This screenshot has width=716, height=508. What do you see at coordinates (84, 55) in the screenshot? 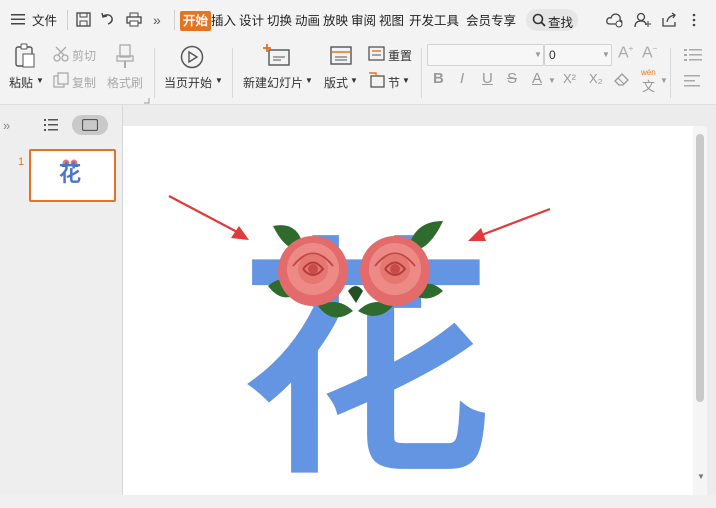
I see `cut-button: 剪切` at bounding box center [84, 55].